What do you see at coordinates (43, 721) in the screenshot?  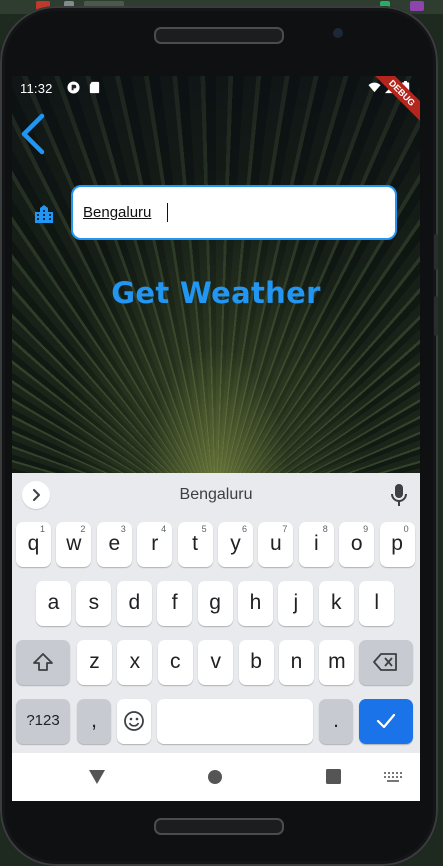 I see `symbols-key: ?123` at bounding box center [43, 721].